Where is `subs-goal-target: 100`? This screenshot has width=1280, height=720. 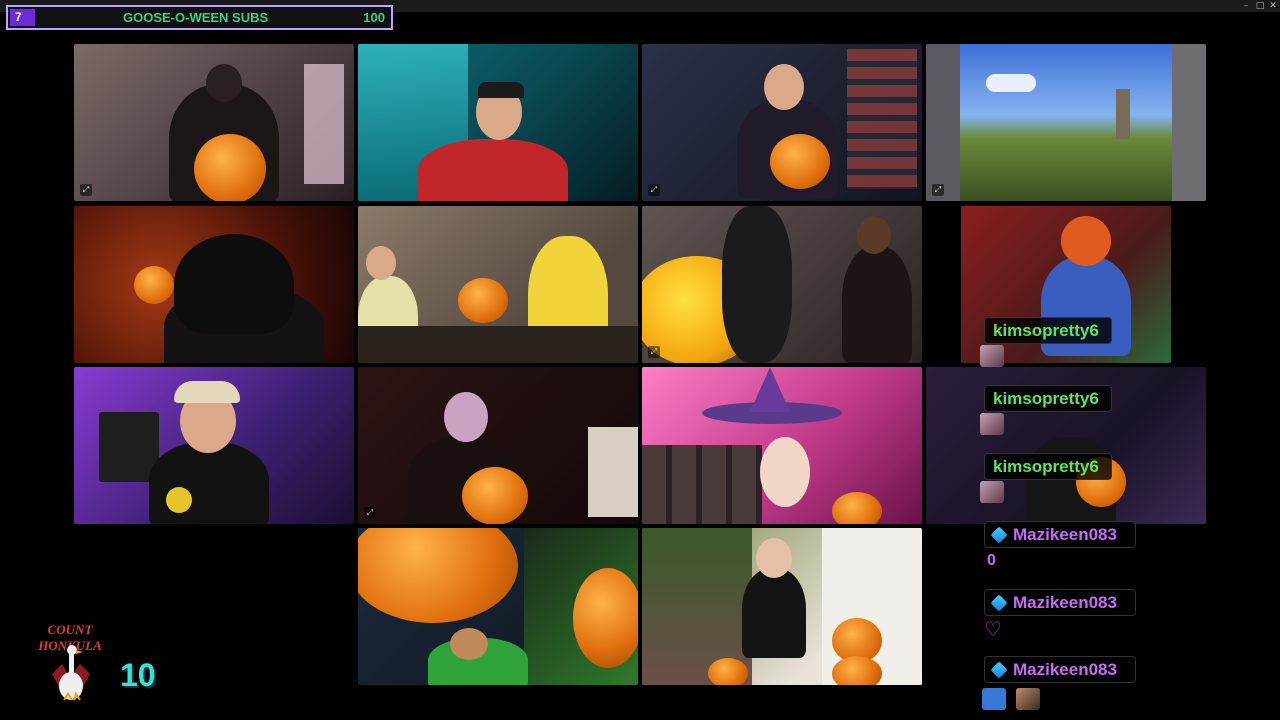 subs-goal-target: 100 is located at coordinates (374, 17).